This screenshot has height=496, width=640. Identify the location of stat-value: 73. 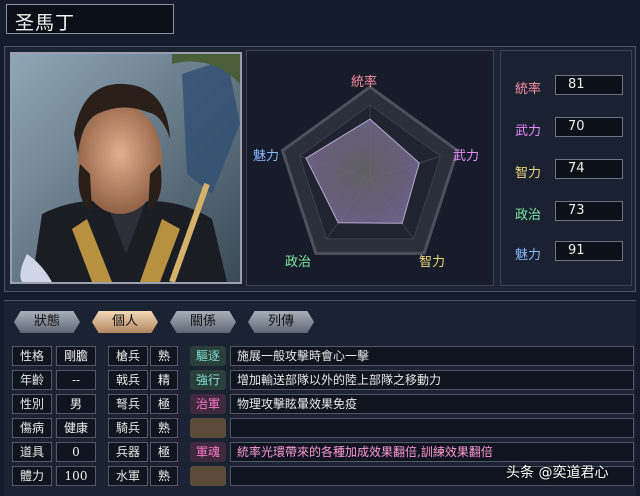
(589, 211).